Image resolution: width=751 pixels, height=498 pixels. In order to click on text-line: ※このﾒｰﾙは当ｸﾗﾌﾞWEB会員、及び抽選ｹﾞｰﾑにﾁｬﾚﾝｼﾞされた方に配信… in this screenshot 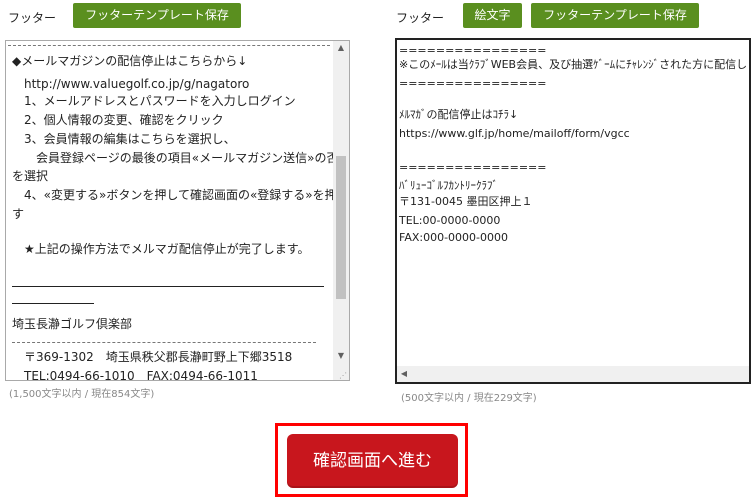, I will do `click(573, 64)`.